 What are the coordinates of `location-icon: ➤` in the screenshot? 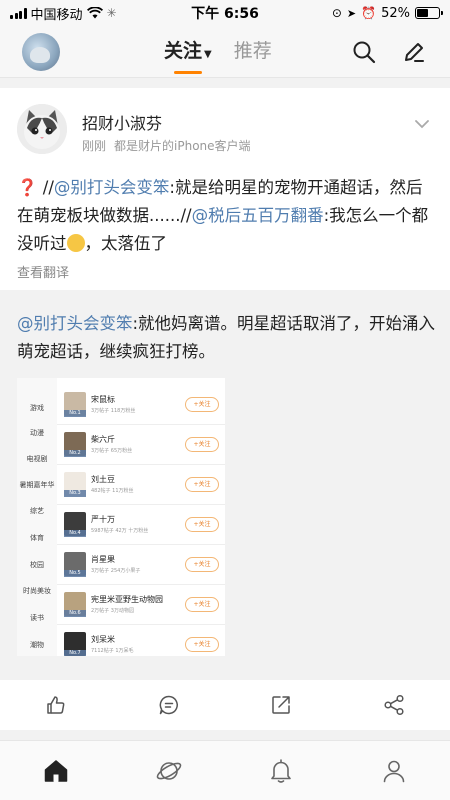 It's located at (351, 13).